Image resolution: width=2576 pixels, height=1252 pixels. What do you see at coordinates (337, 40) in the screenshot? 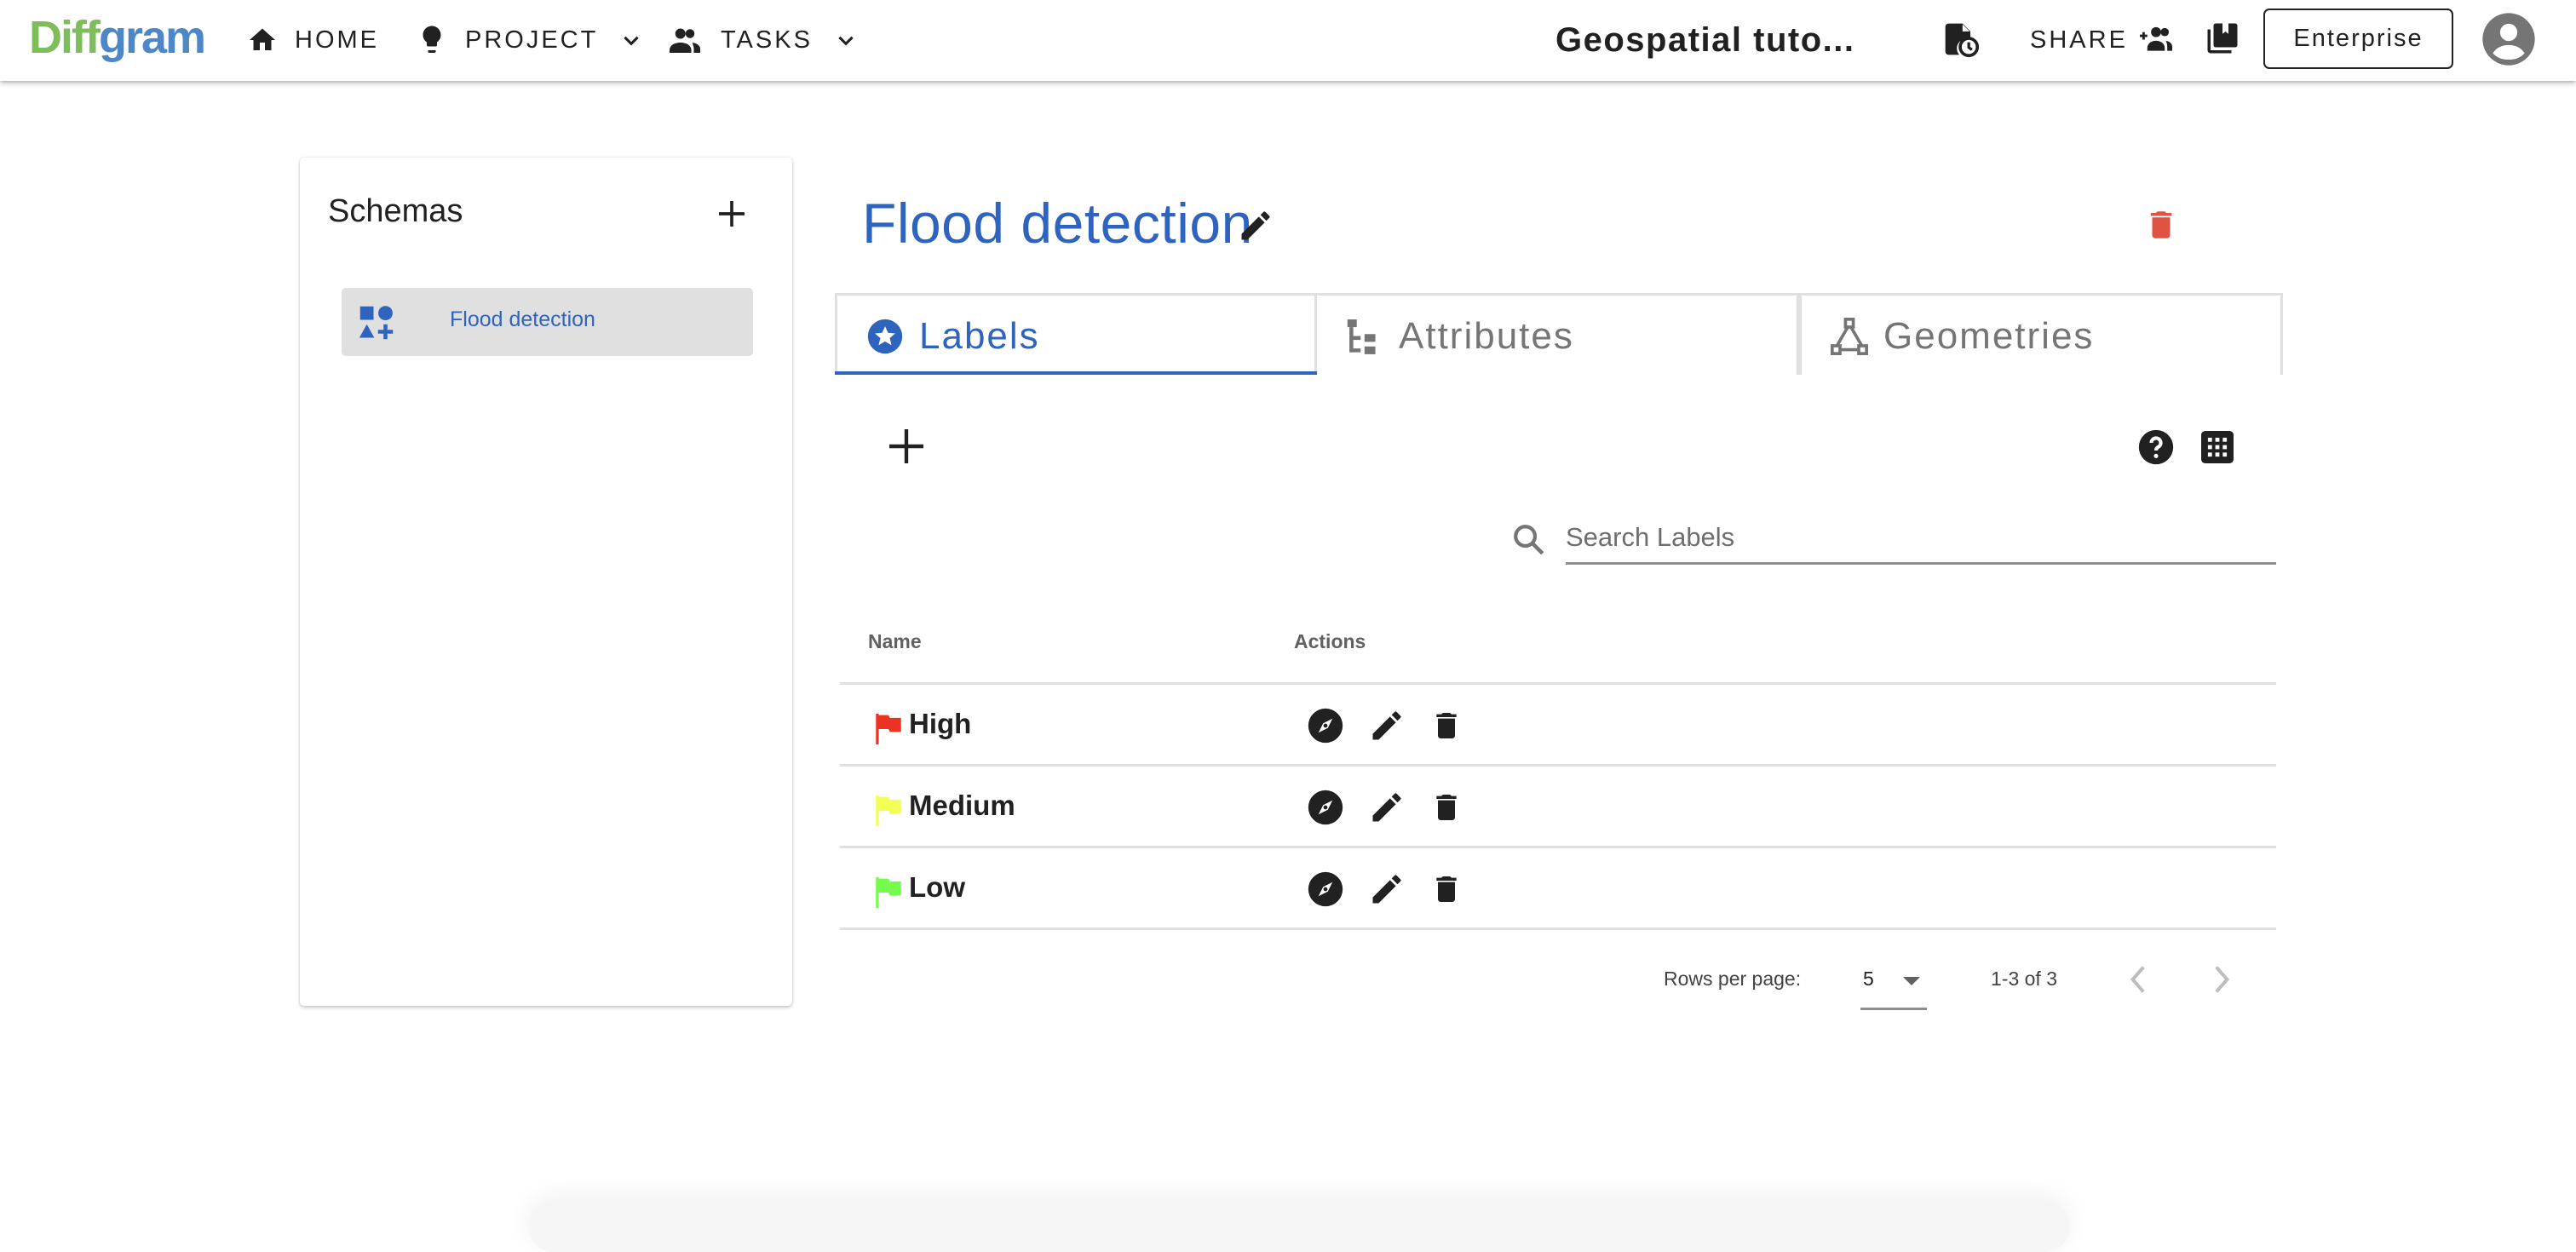
I see `nav-home-label: HOME` at bounding box center [337, 40].